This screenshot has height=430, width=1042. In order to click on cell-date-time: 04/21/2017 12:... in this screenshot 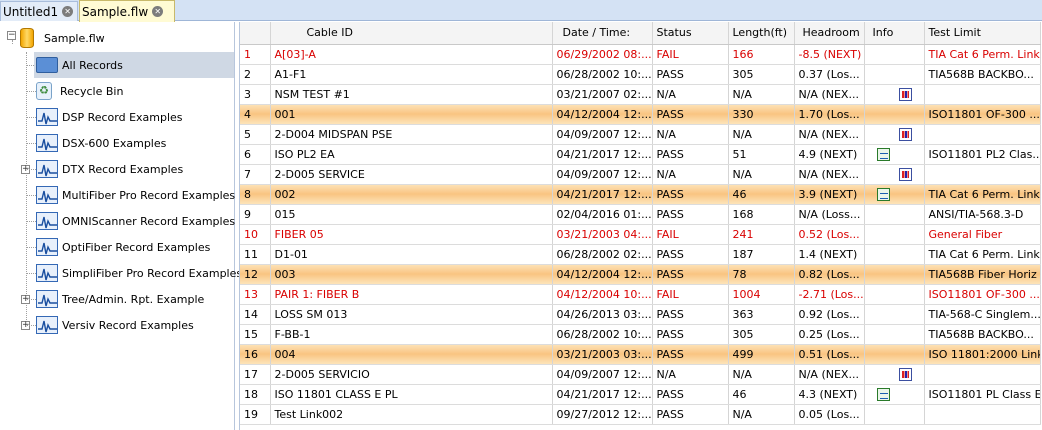, I will do `click(602, 394)`.